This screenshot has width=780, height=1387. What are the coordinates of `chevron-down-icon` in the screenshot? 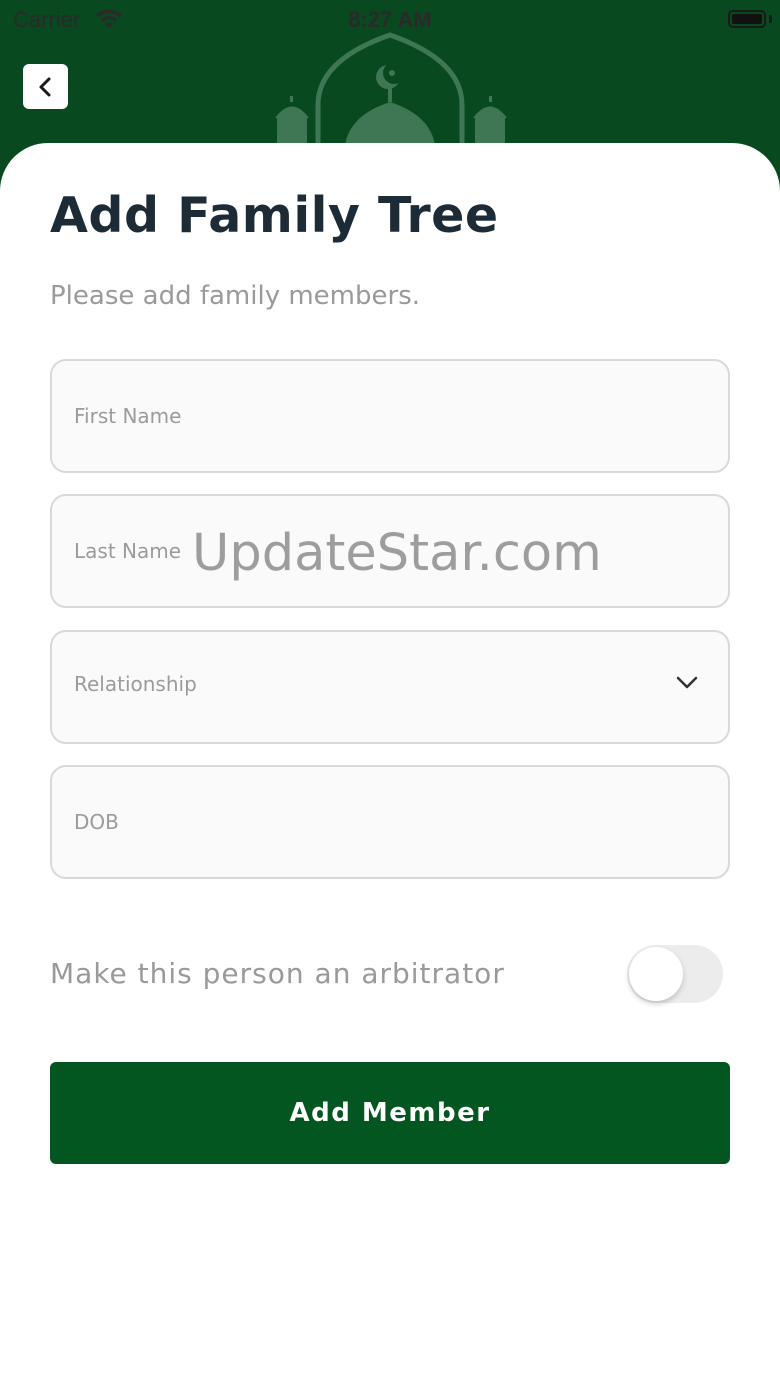 It's located at (687, 682).